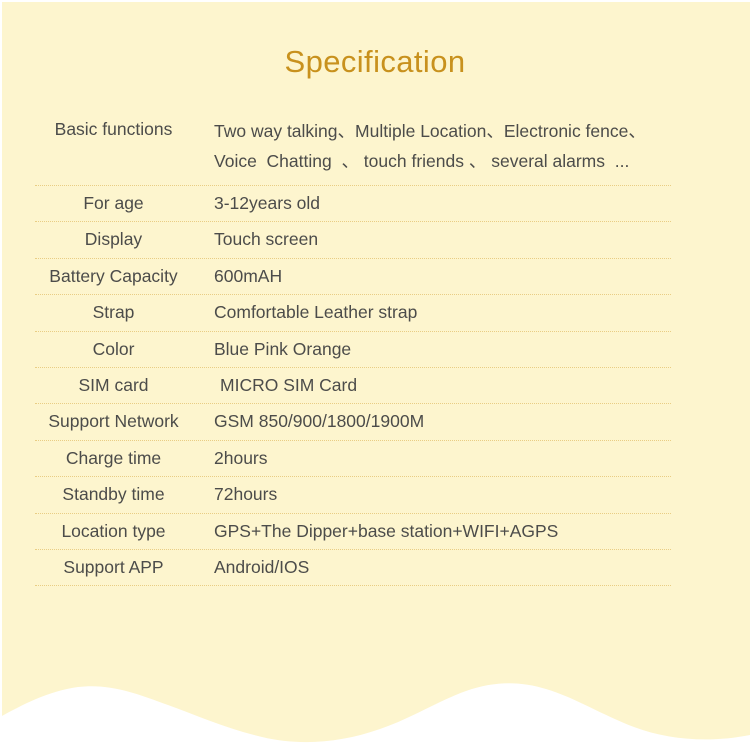 This screenshot has height=753, width=750. I want to click on spec-row-label: Support Network, so click(113, 421).